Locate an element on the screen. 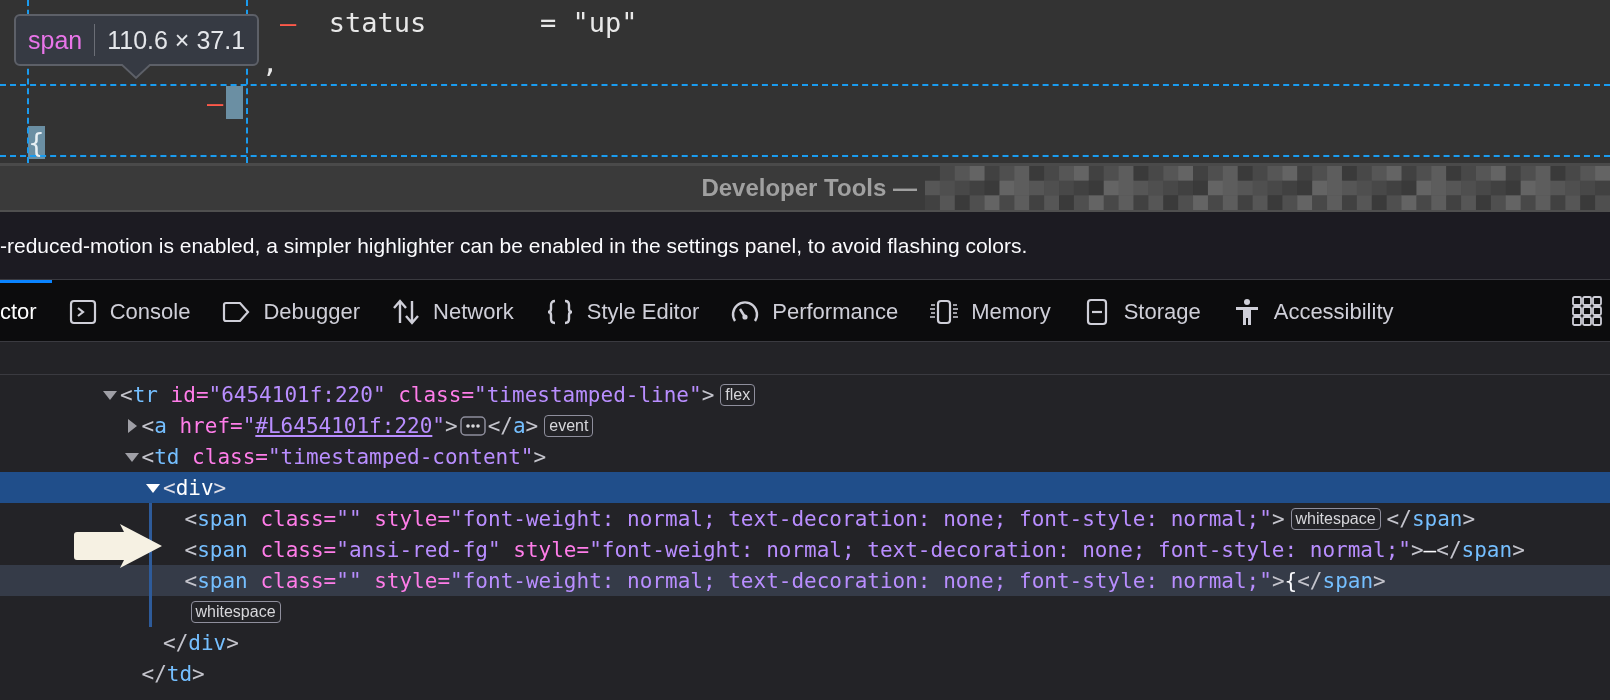 Image resolution: width=1610 pixels, height=700 pixels. tab: Storage is located at coordinates (1140, 310).